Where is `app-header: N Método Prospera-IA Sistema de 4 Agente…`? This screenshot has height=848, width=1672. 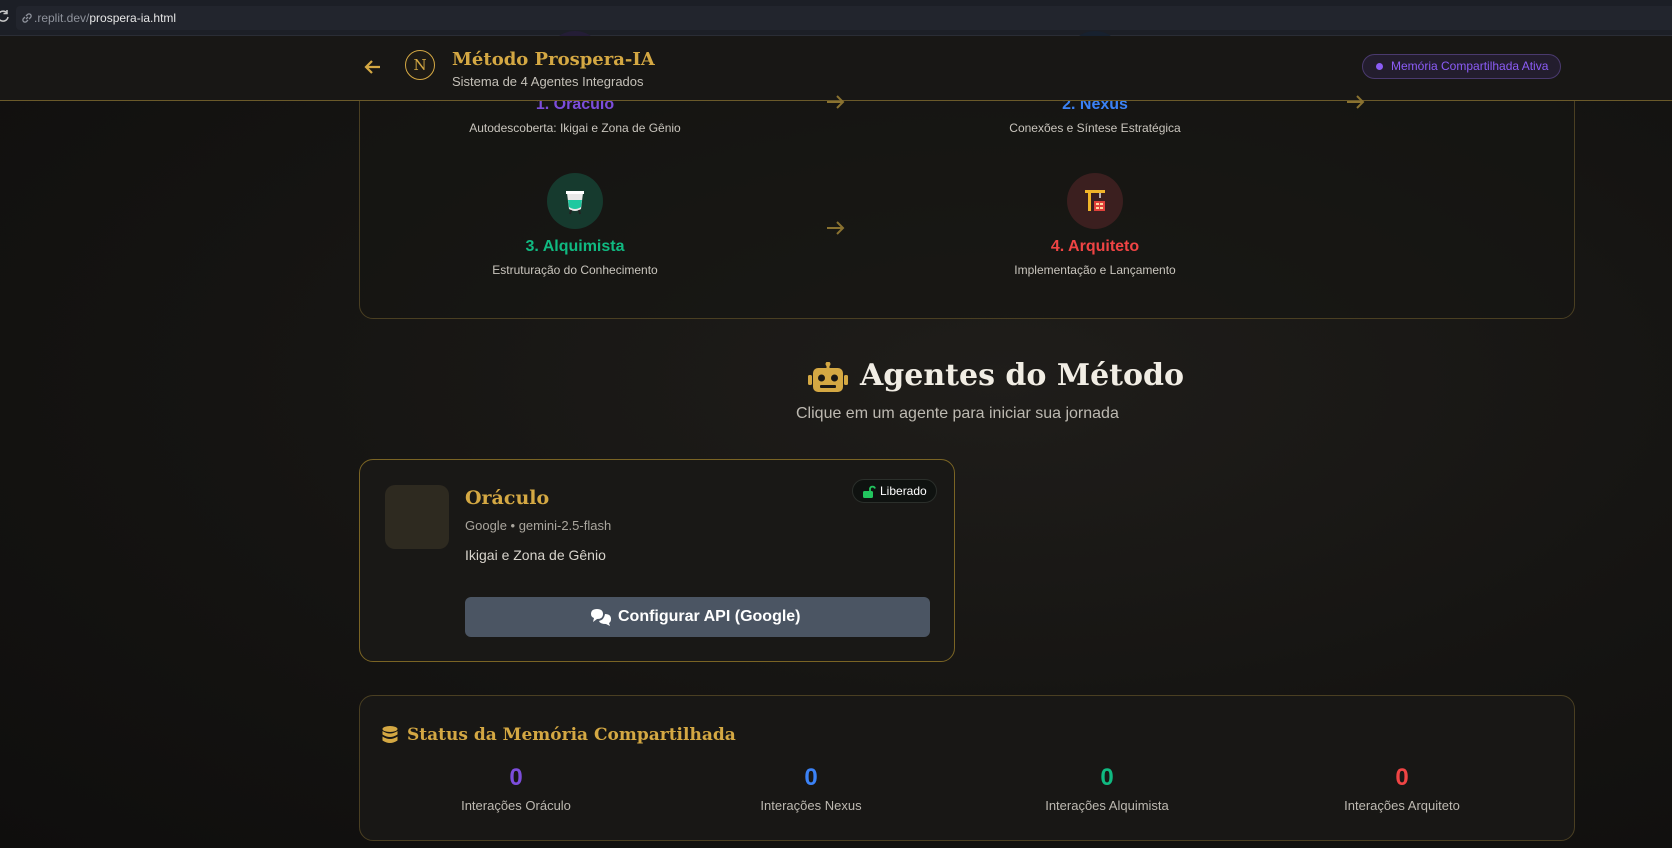 app-header: N Método Prospera-IA Sistema de 4 Agente… is located at coordinates (836, 72).